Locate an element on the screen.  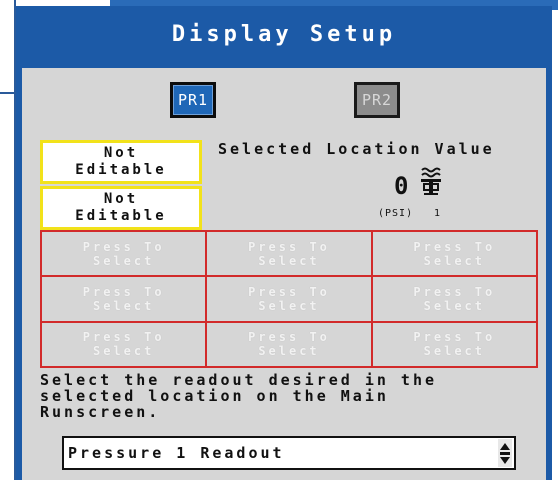
background-divider is located at coordinates (7, 93).